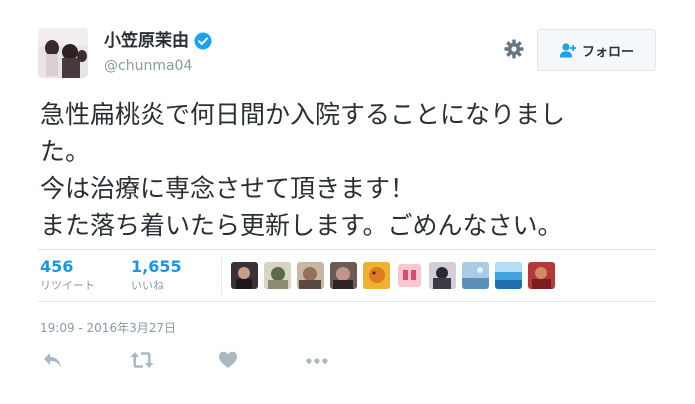 The height and width of the screenshot is (404, 695). Describe the element at coordinates (318, 361) in the screenshot. I see `more-dots-icon` at that location.